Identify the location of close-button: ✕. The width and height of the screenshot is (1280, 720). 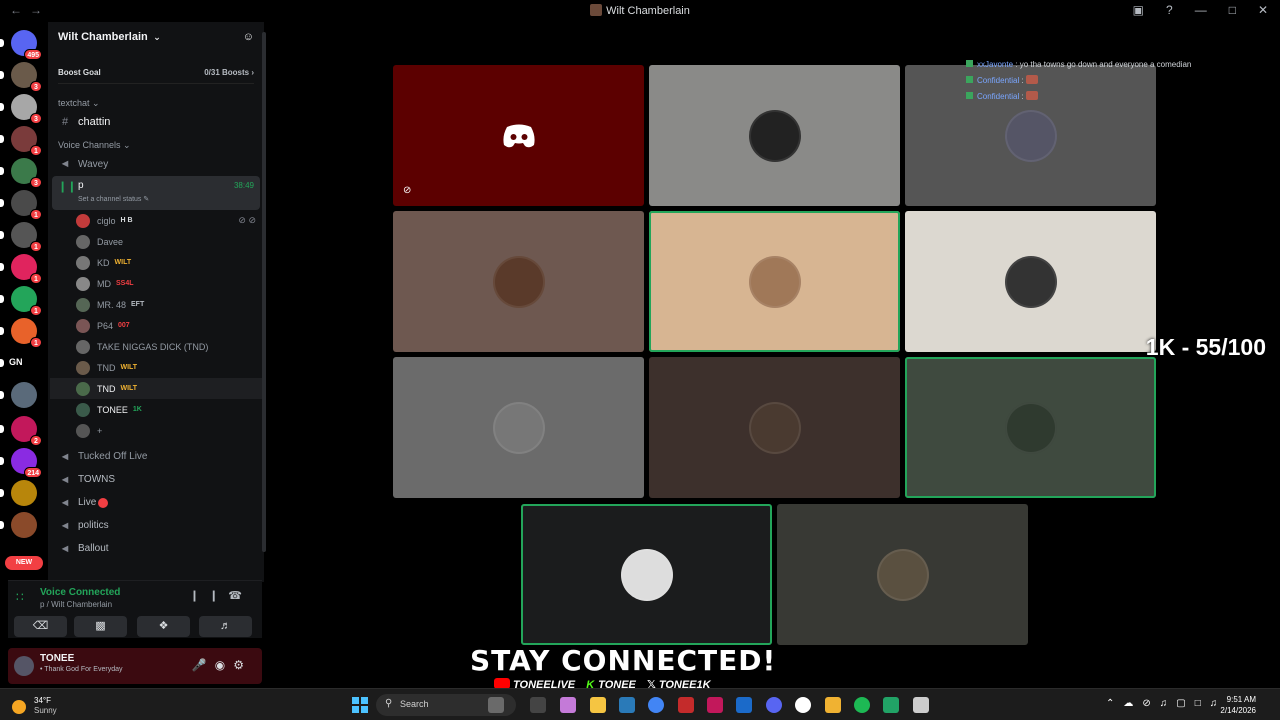
(1263, 10).